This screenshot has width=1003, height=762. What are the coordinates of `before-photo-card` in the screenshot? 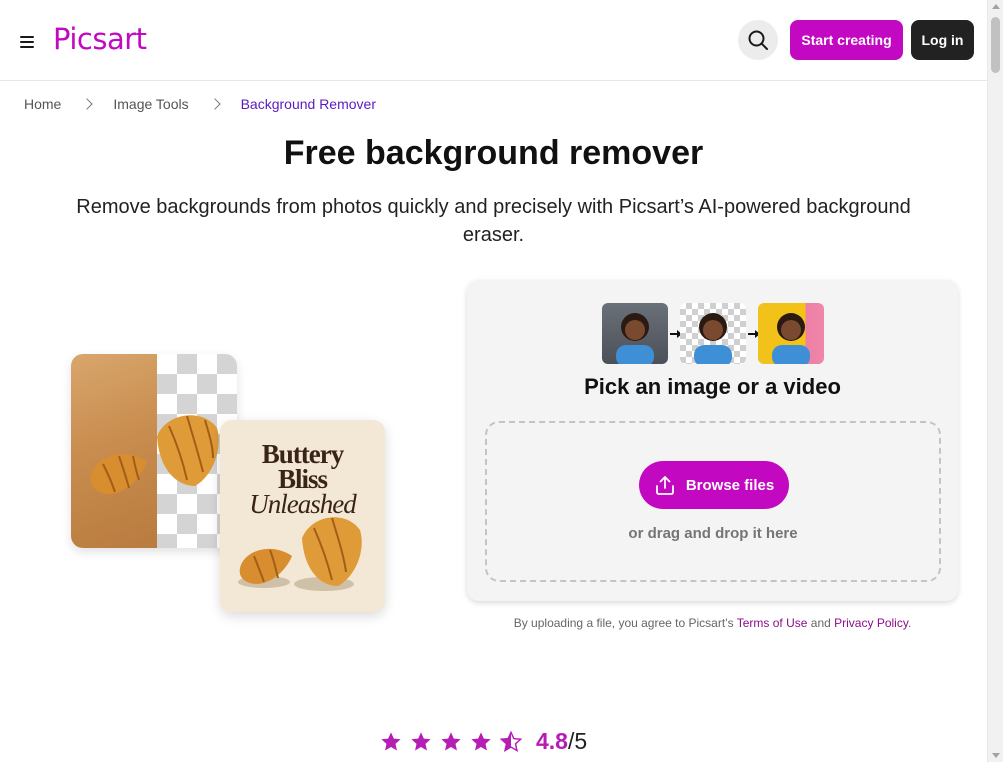 It's located at (154, 451).